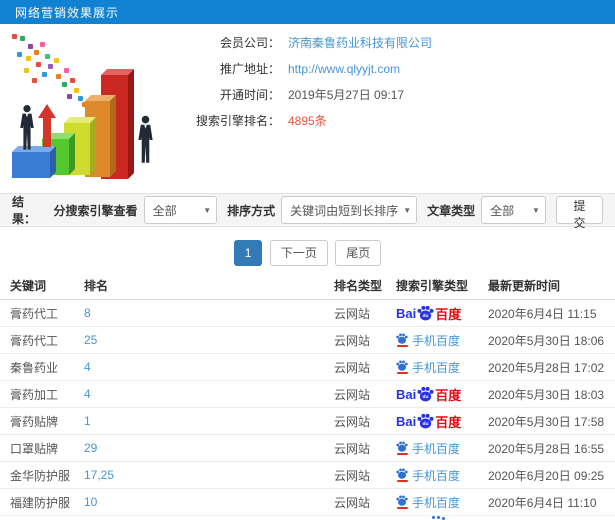  What do you see at coordinates (249, 95) in the screenshot?
I see `open-time-label: 开通时间：` at bounding box center [249, 95].